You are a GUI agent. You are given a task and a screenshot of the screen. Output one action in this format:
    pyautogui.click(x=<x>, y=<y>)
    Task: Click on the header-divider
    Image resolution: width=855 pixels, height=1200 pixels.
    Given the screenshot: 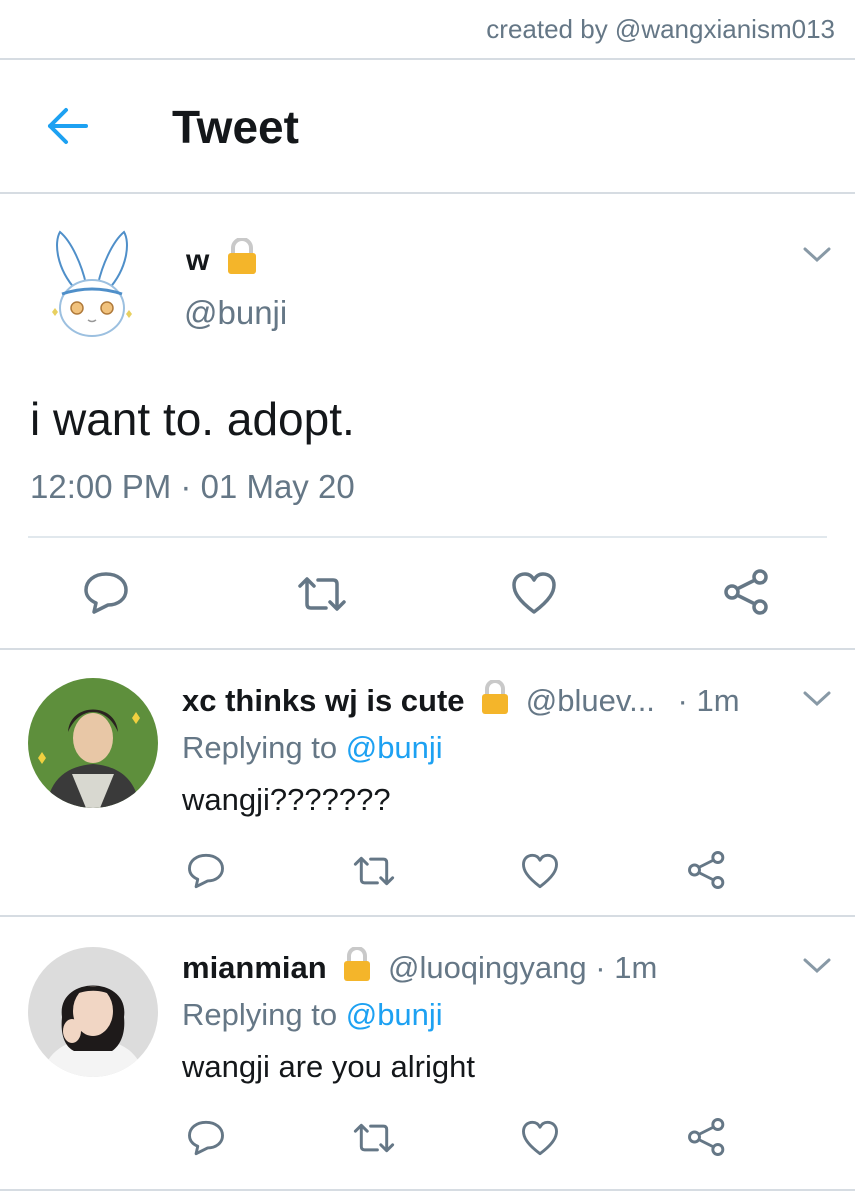 What is the action you would take?
    pyautogui.click(x=427, y=193)
    